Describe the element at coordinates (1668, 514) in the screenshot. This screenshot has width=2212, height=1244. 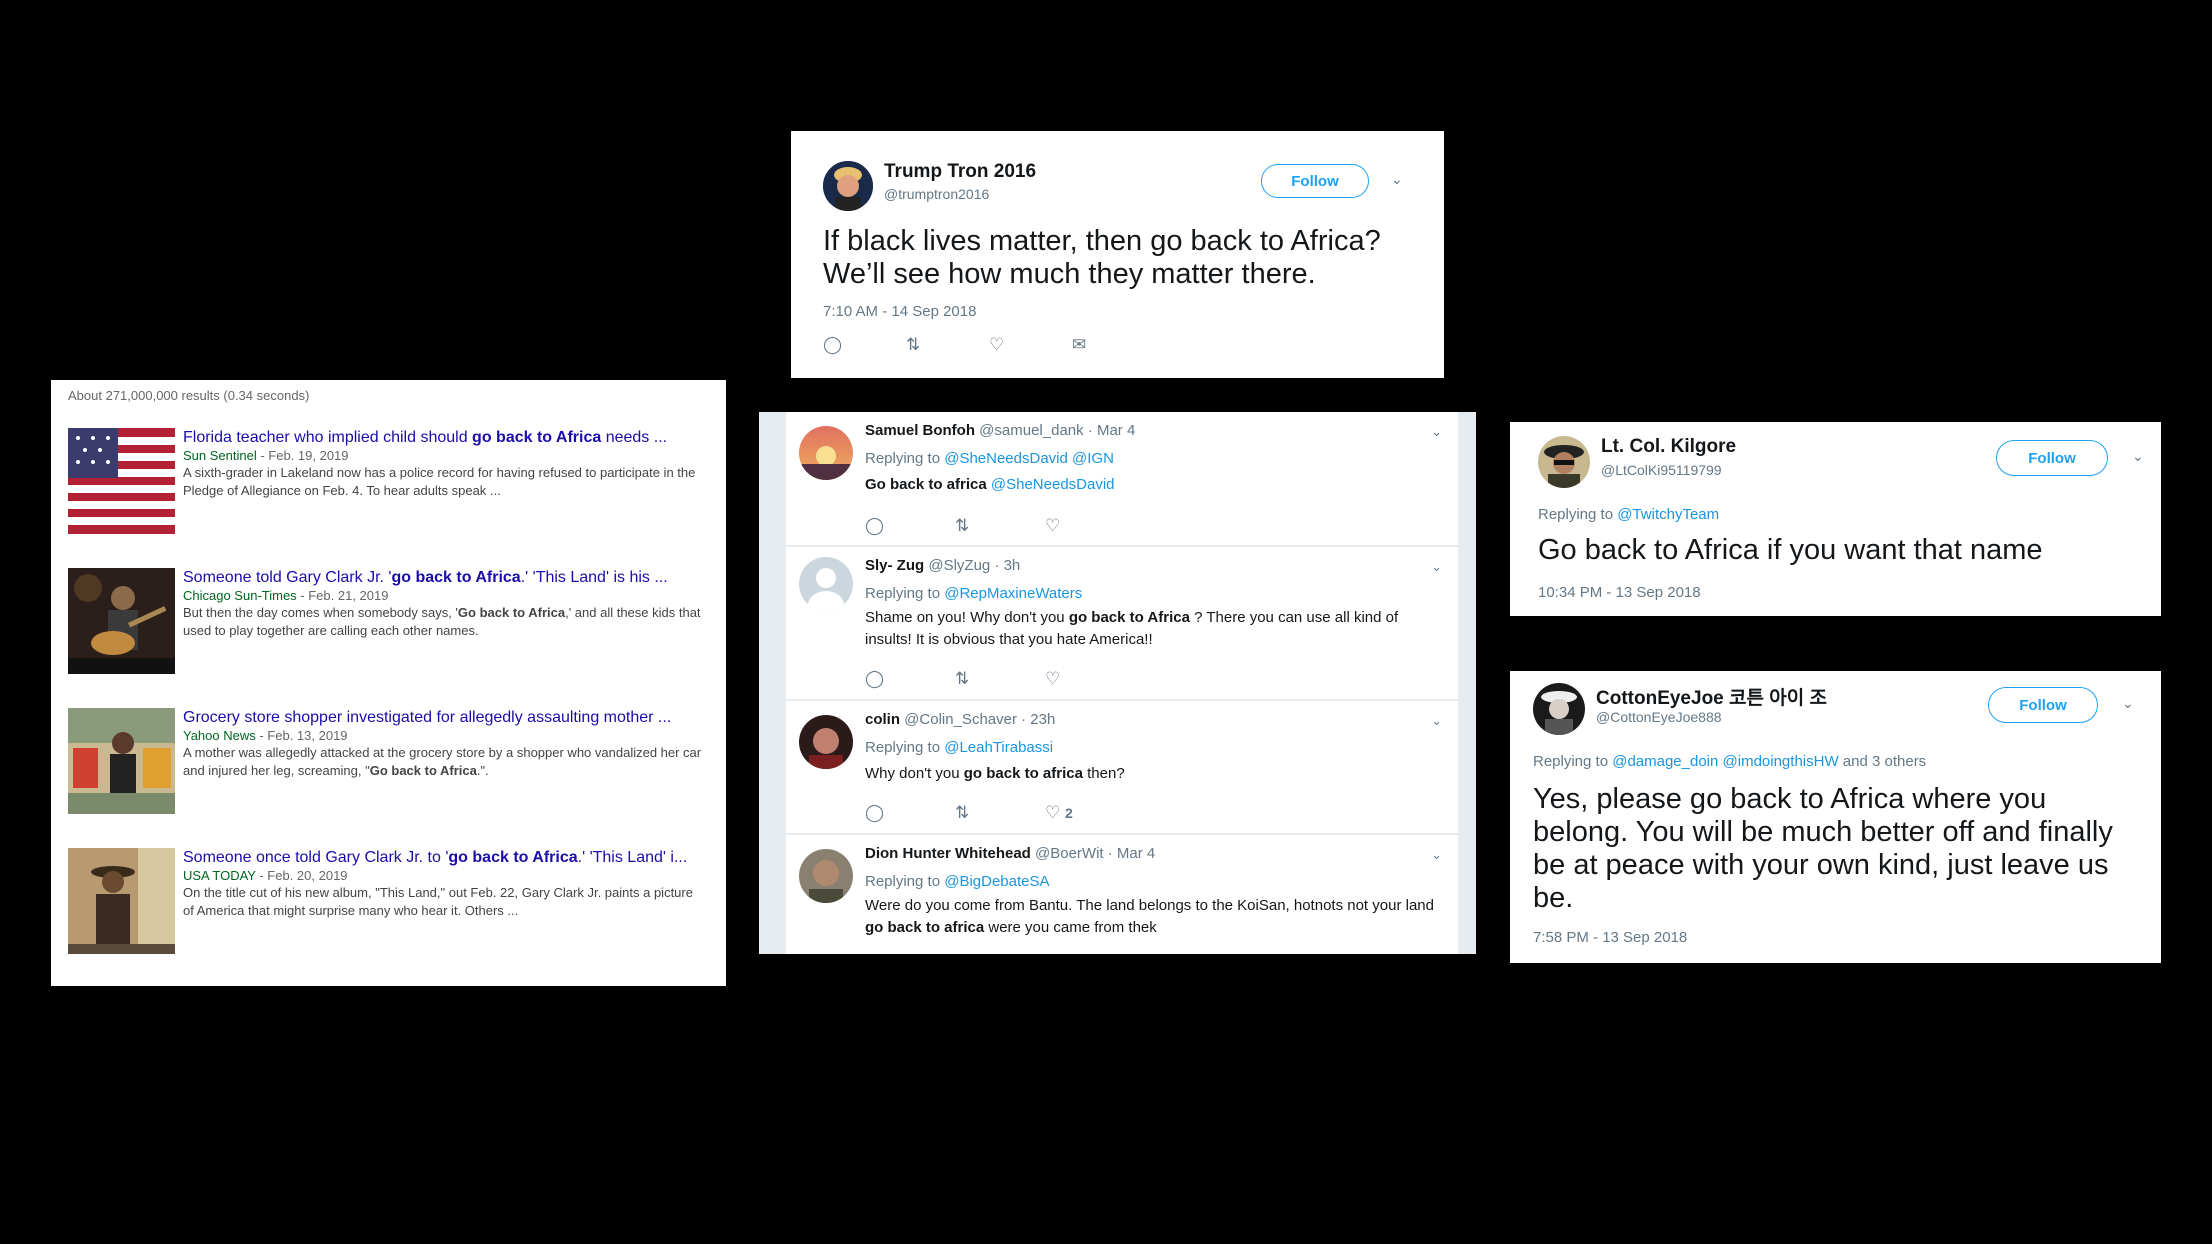
I see `mention-link: @TwitchyTeam` at that location.